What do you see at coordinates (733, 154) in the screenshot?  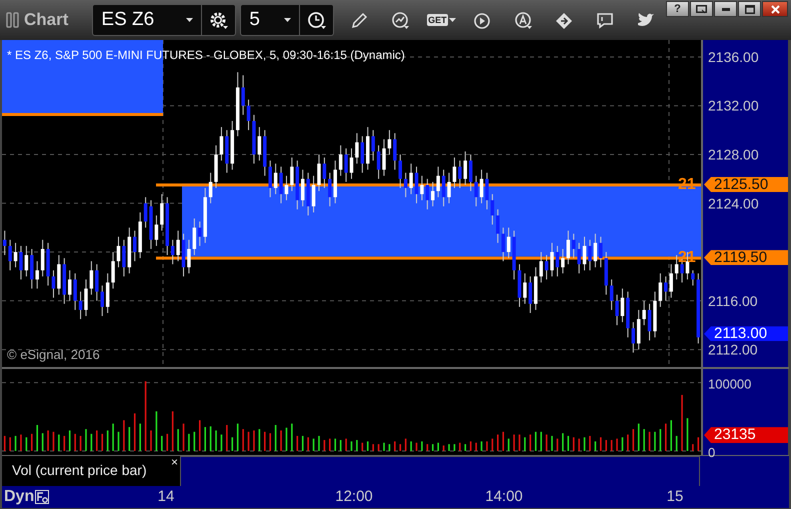 I see `price-label: 2128.00` at bounding box center [733, 154].